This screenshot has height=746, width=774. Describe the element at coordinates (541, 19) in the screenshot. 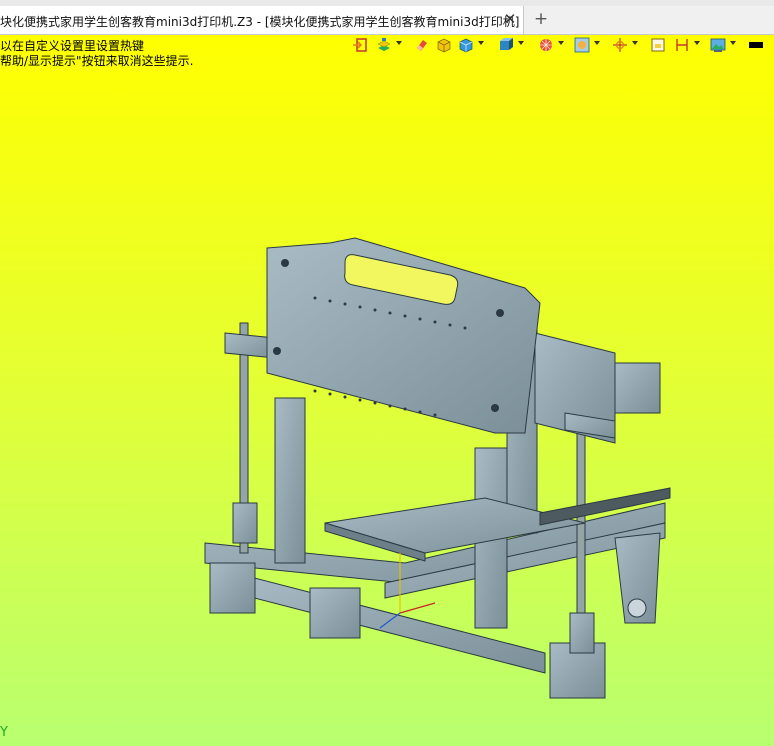

I see `new-tab-icon: +` at that location.